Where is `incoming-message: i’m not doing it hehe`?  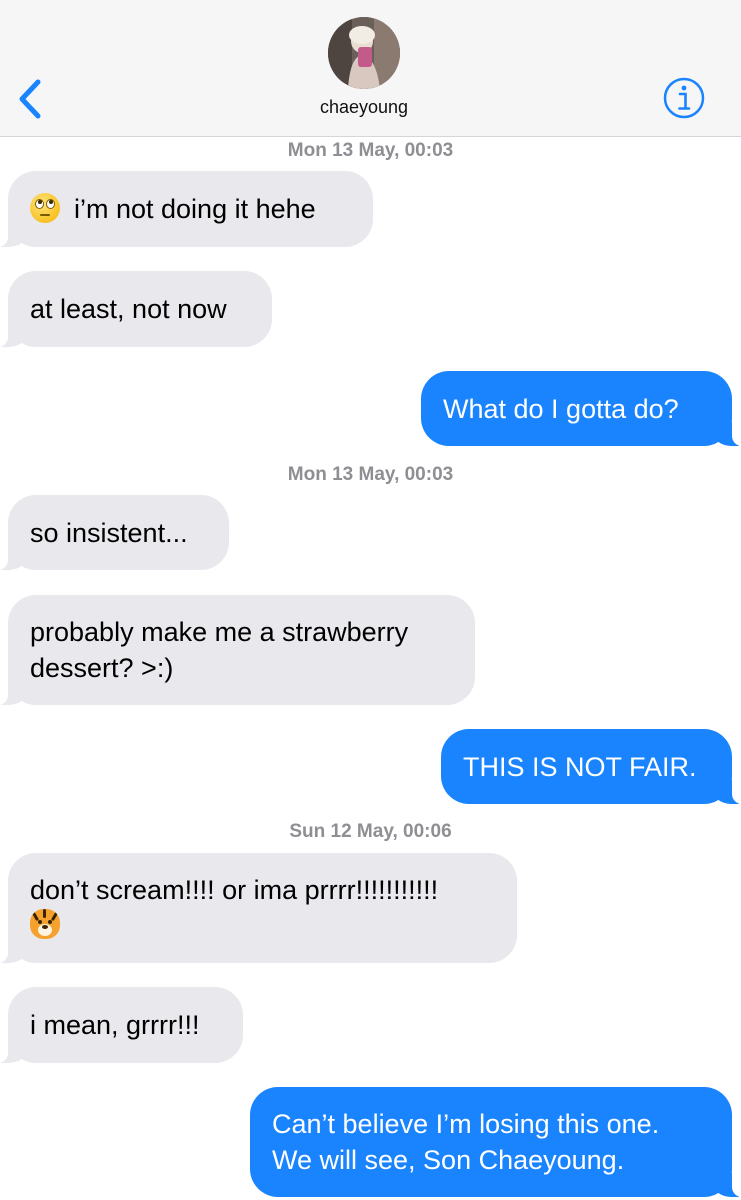 incoming-message: i’m not doing it hehe is located at coordinates (186, 209).